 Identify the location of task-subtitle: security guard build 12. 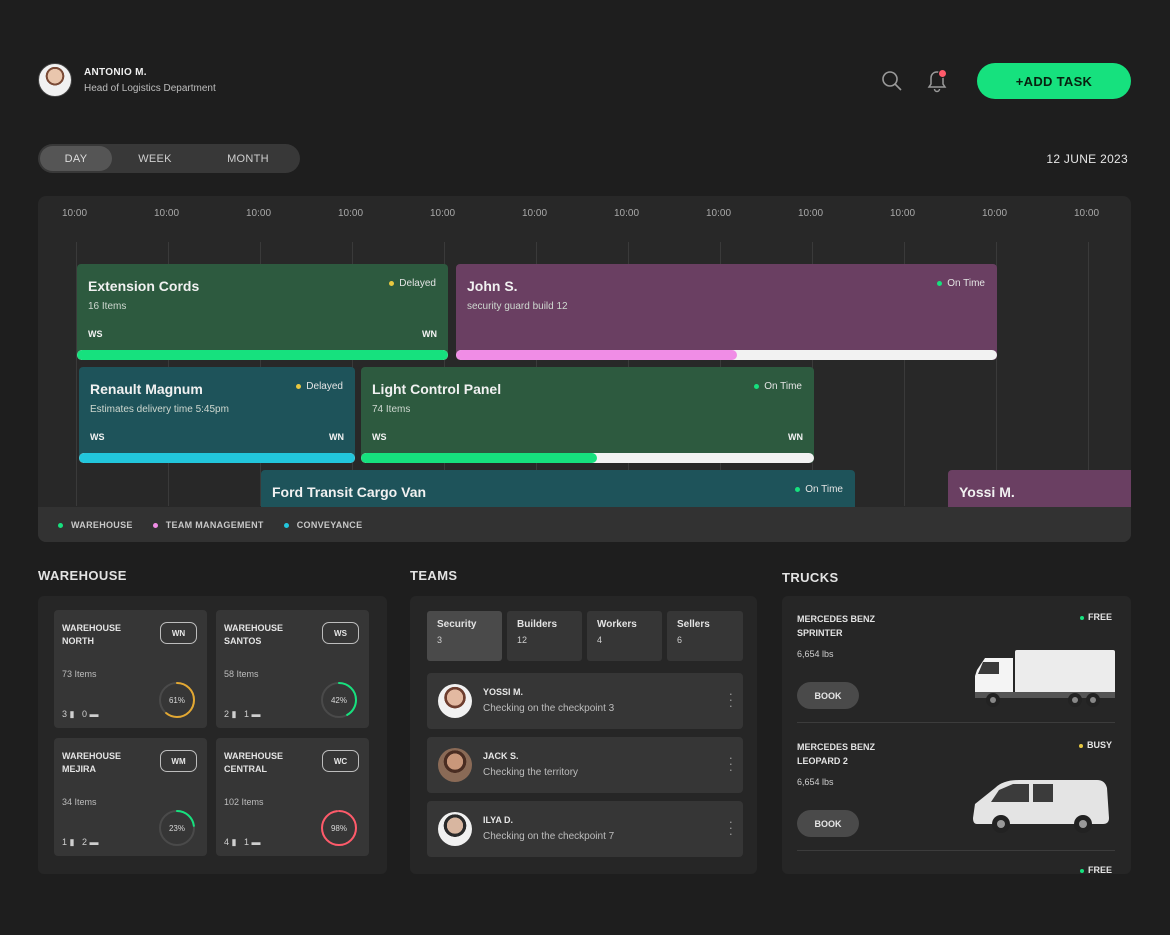
(517, 306).